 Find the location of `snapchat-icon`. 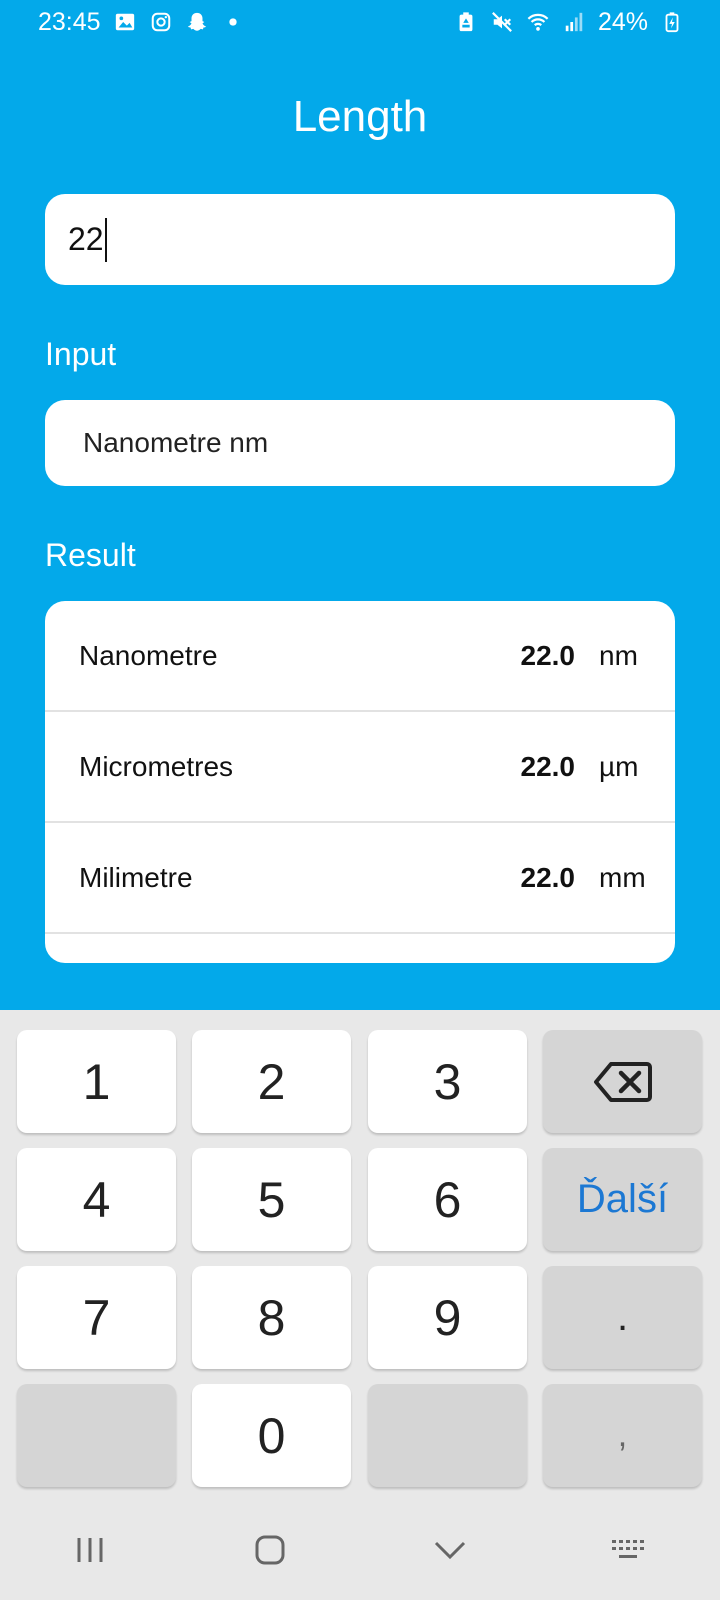

snapchat-icon is located at coordinates (197, 22).